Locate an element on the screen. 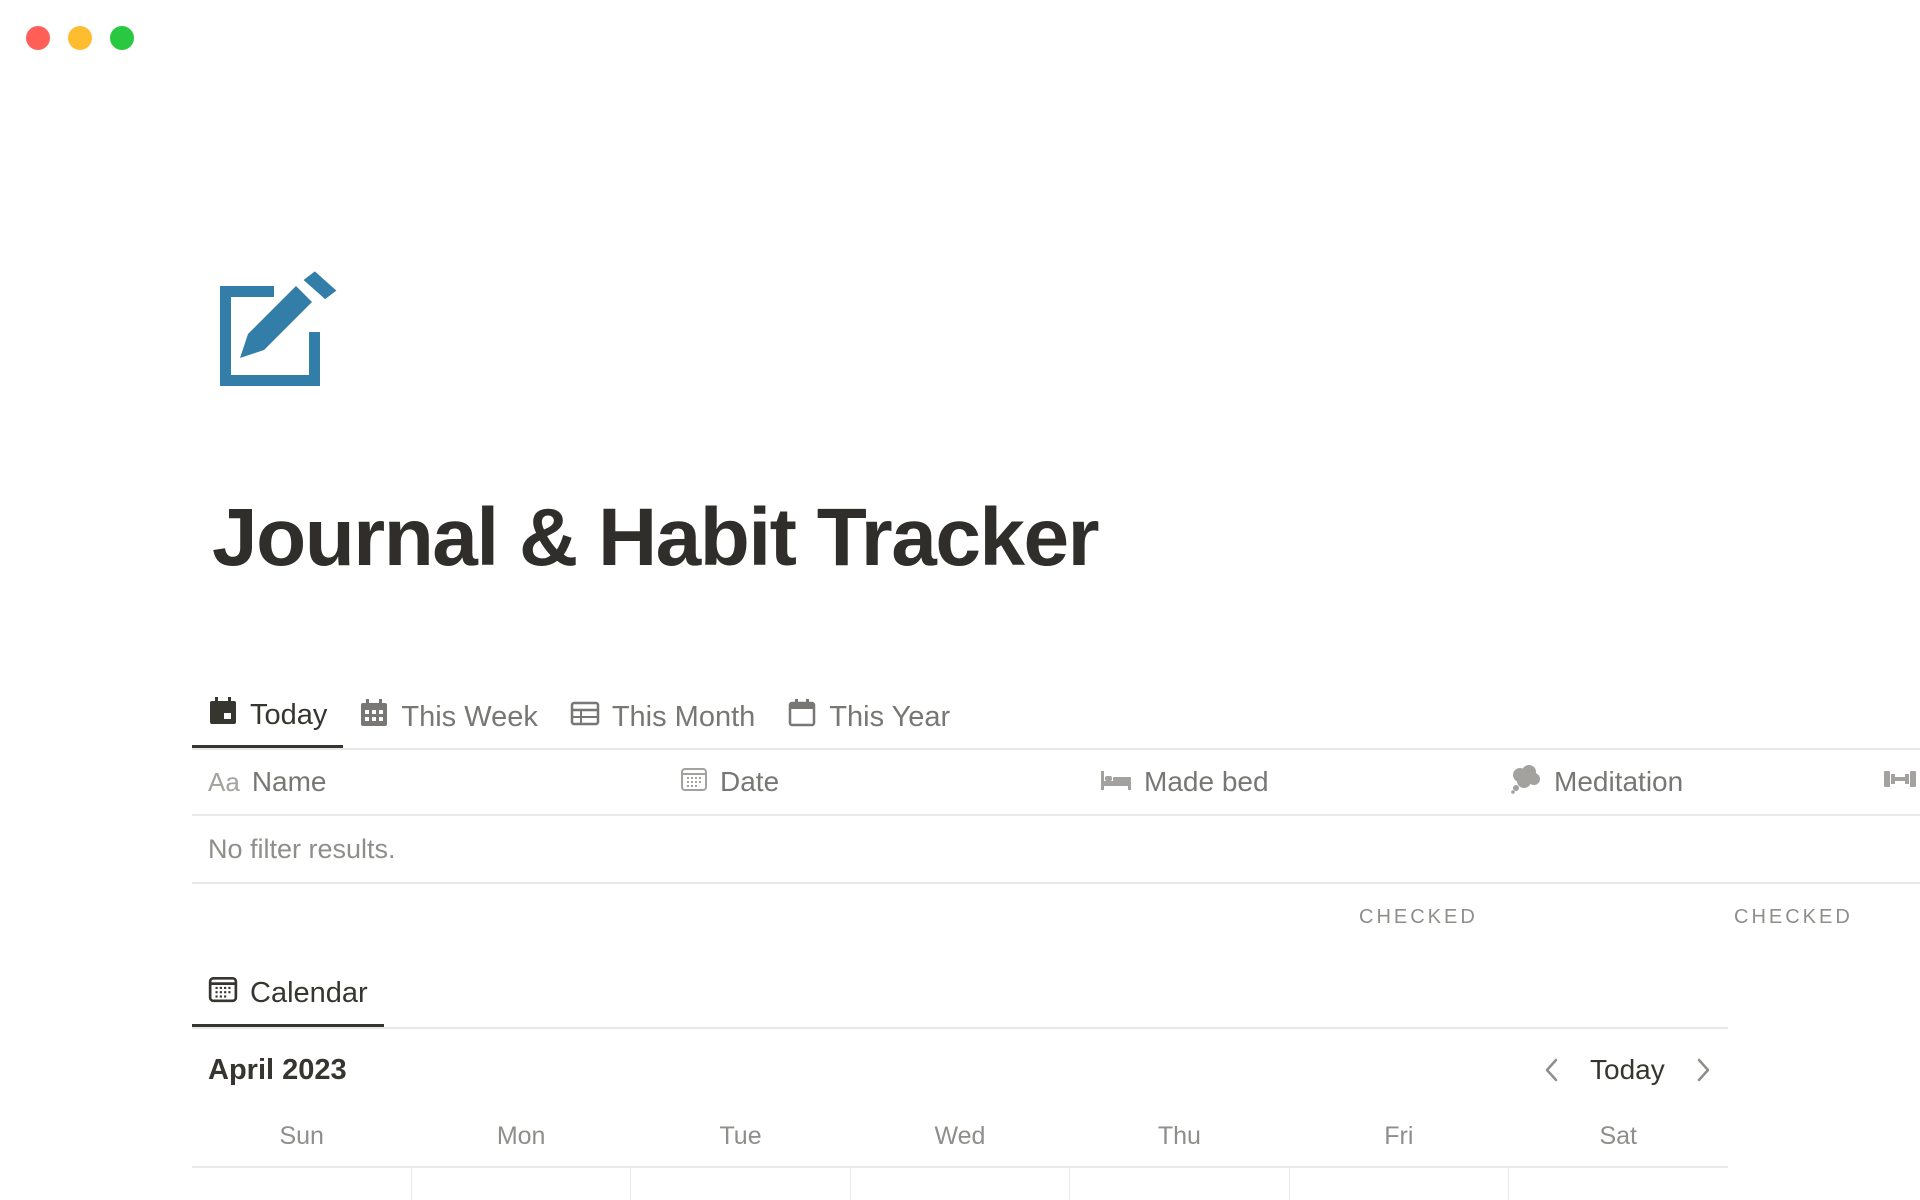 The width and height of the screenshot is (1920, 1200). calendar-grid-icon is located at coordinates (374, 717).